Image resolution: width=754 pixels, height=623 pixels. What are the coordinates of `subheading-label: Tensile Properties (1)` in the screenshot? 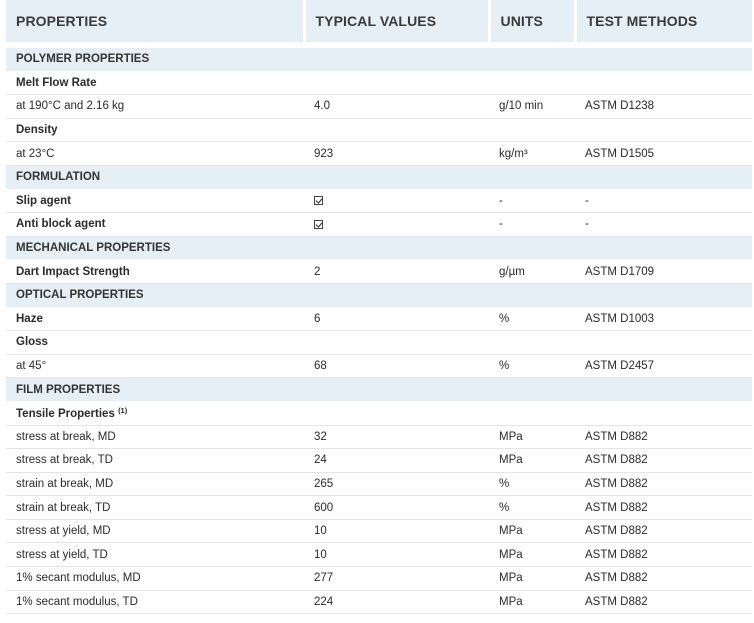 It's located at (379, 413).